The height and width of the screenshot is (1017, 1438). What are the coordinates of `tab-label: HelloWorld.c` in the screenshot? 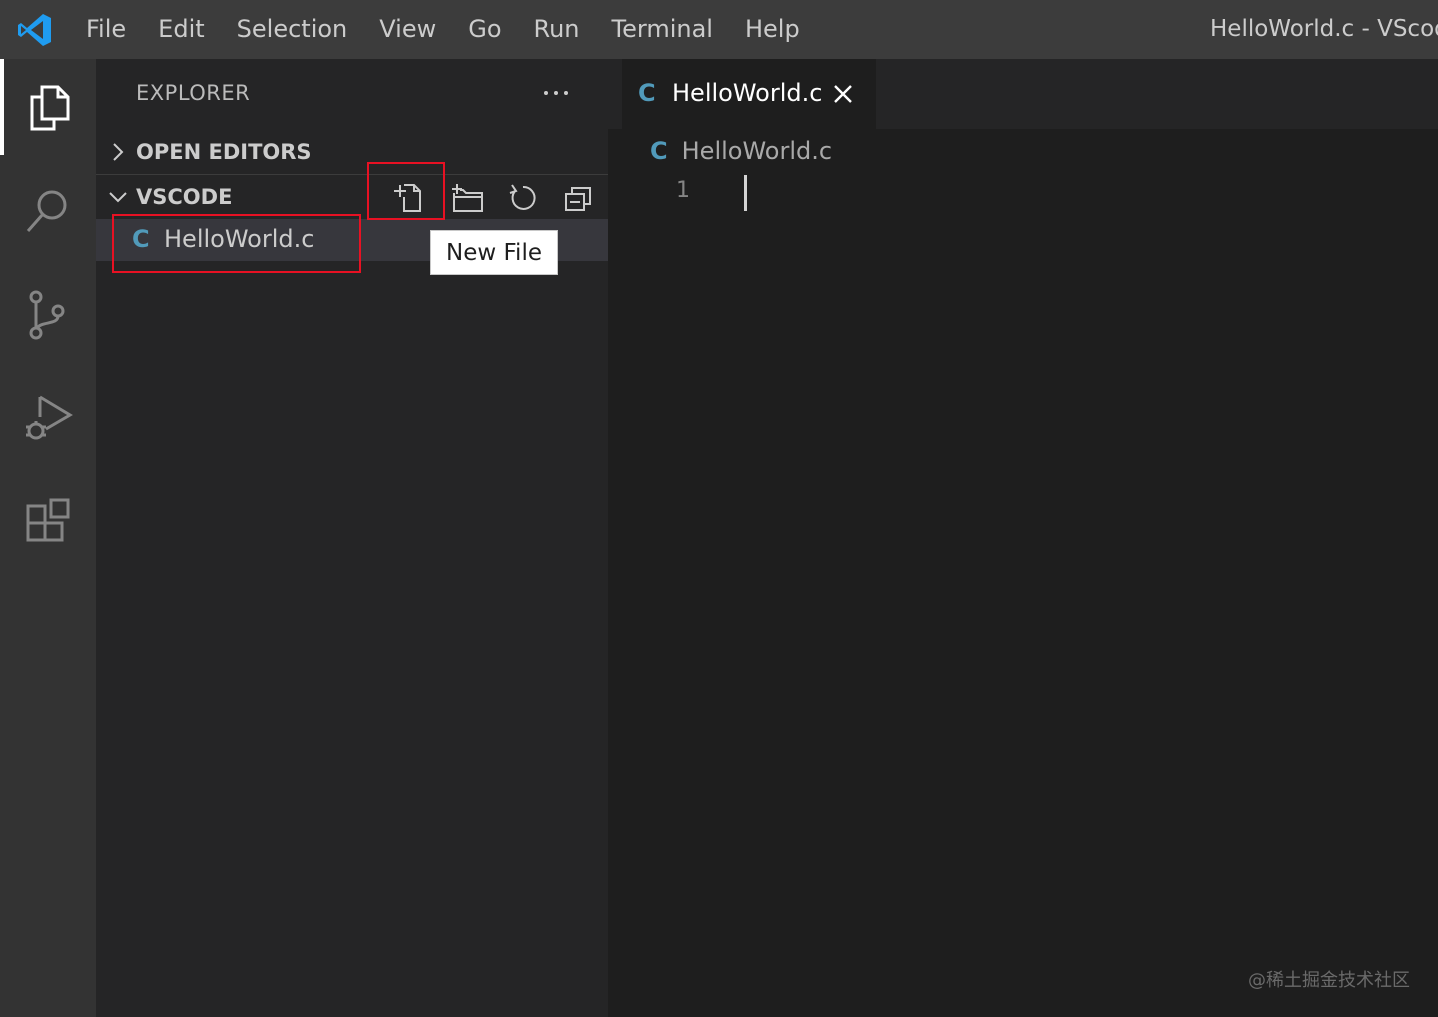 It's located at (747, 93).